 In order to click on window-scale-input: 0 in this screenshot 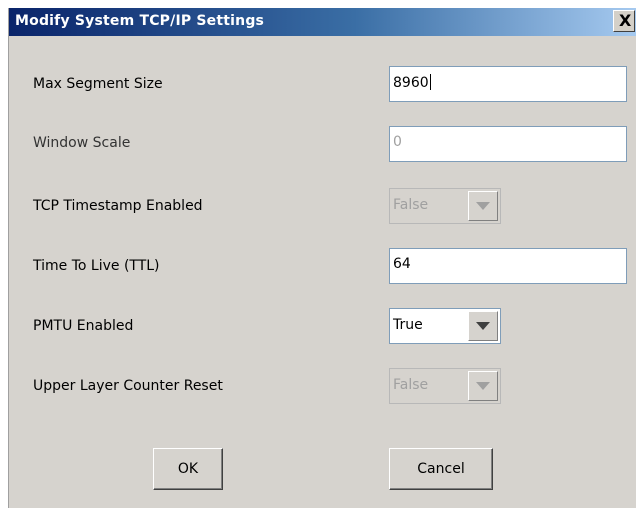, I will do `click(508, 144)`.